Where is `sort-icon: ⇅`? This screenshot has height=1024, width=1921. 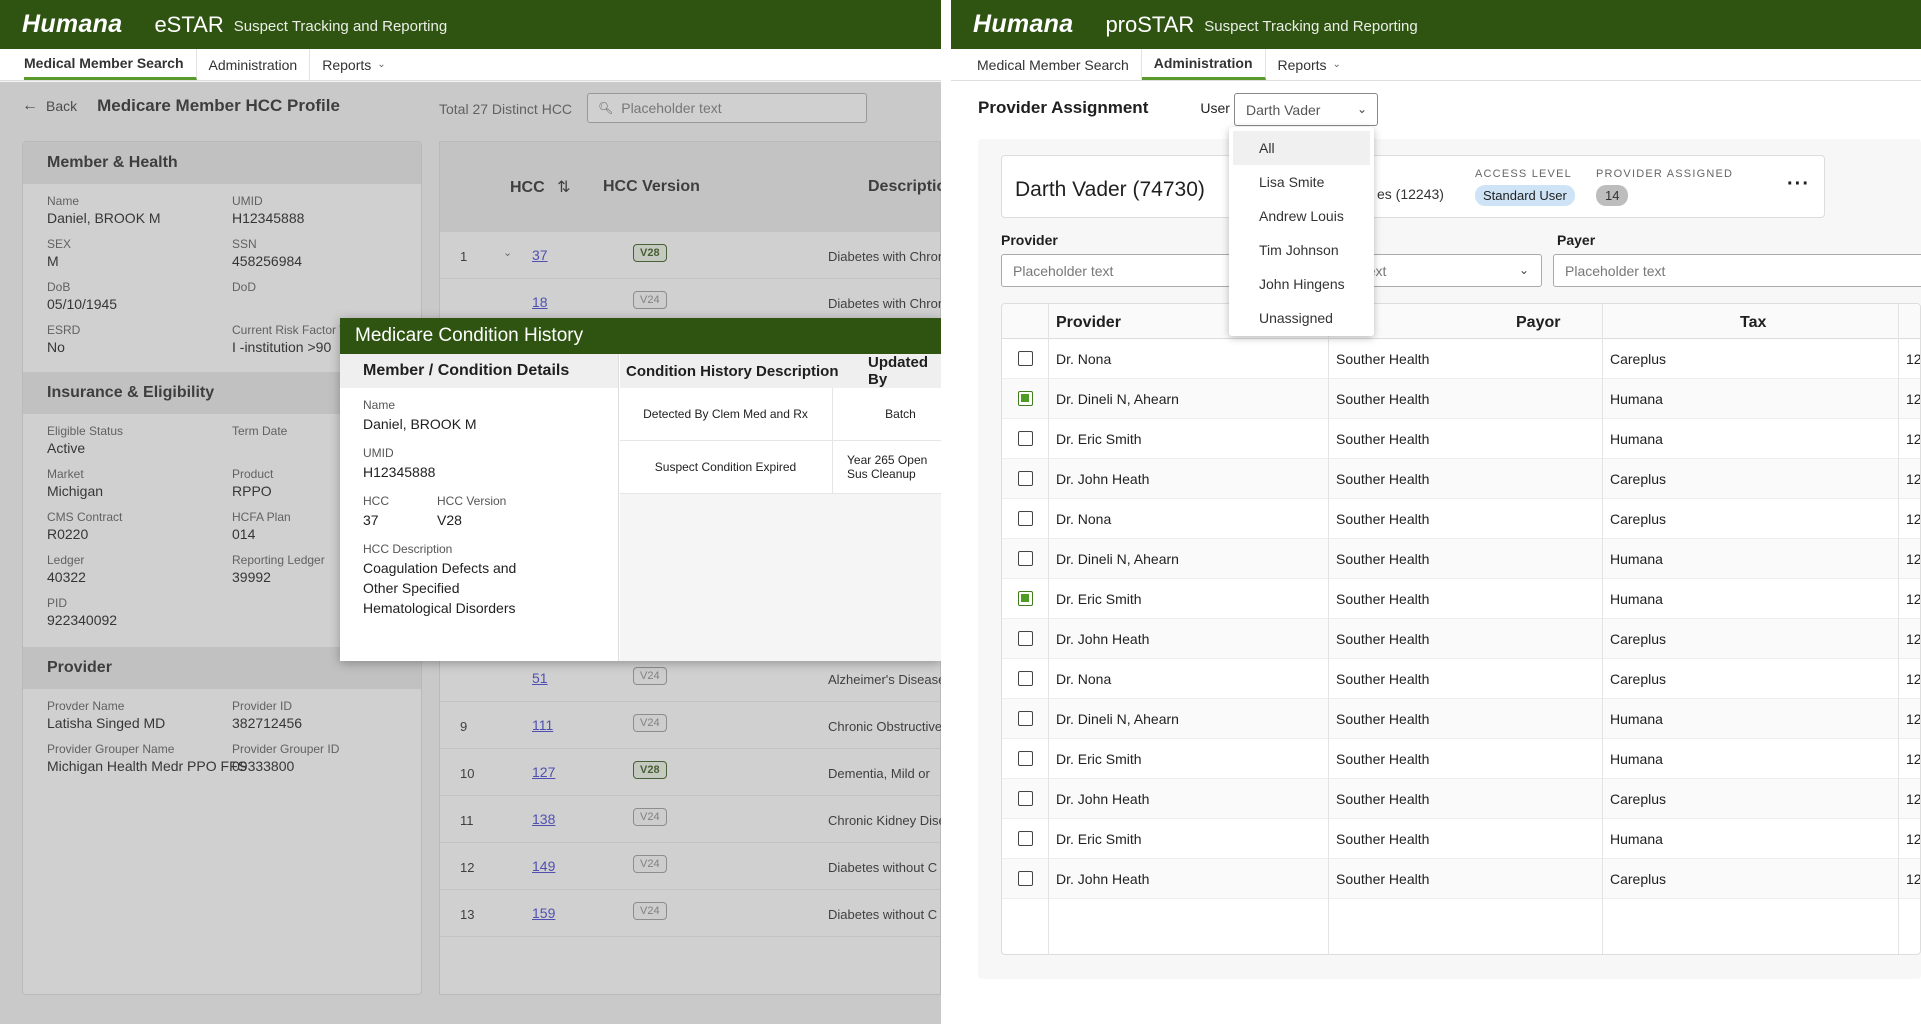 sort-icon: ⇅ is located at coordinates (563, 187).